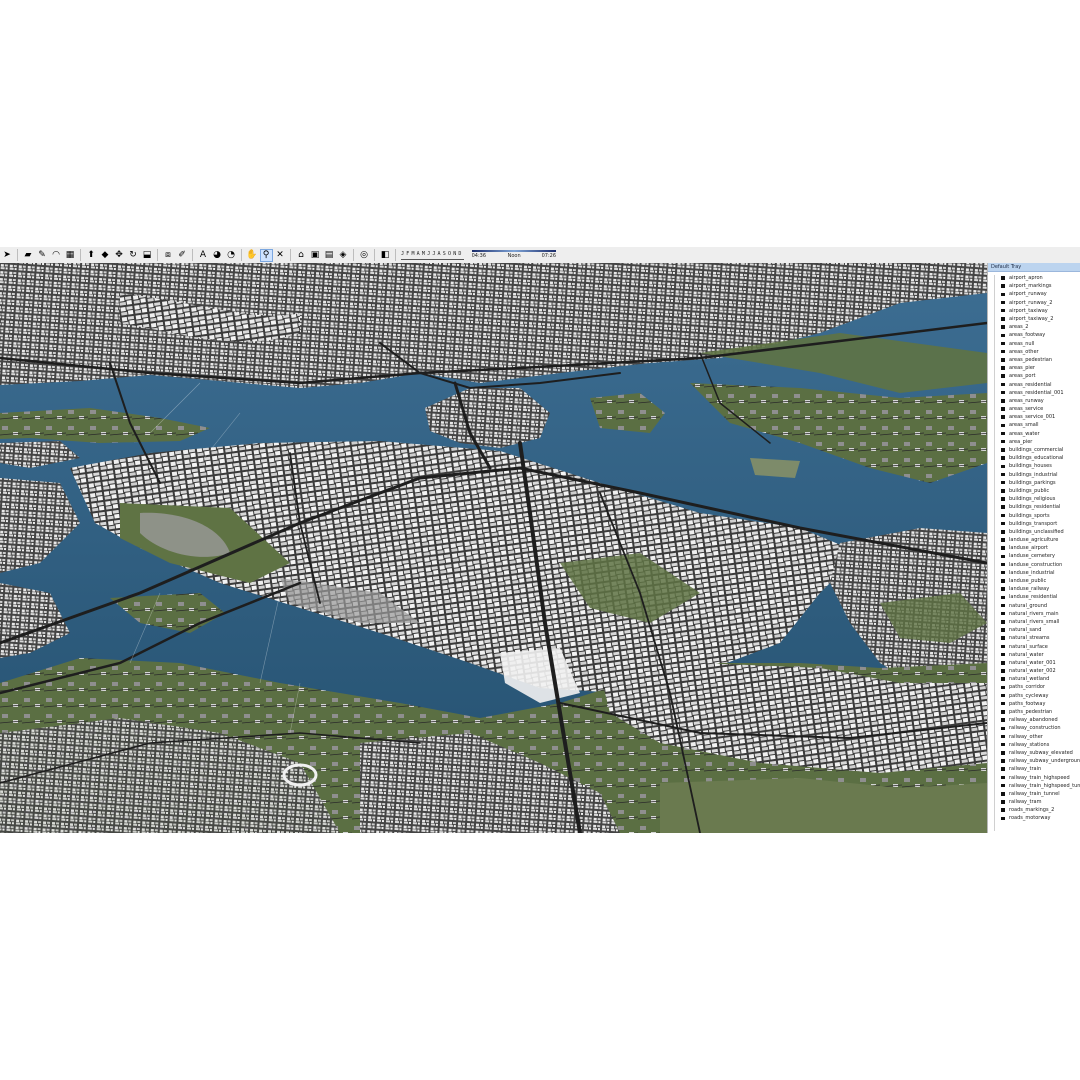 This screenshot has width=1080, height=1080. I want to click on offset-icon: ⧈, so click(168, 255).